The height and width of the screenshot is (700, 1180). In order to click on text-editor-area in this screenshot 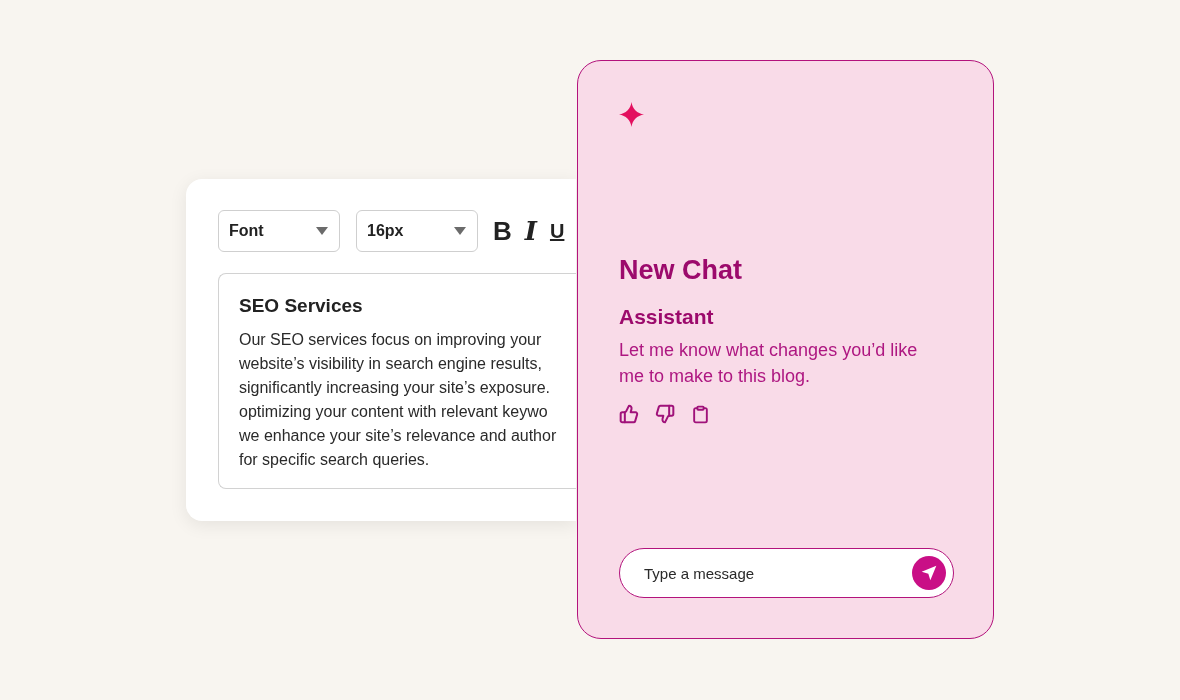, I will do `click(397, 381)`.